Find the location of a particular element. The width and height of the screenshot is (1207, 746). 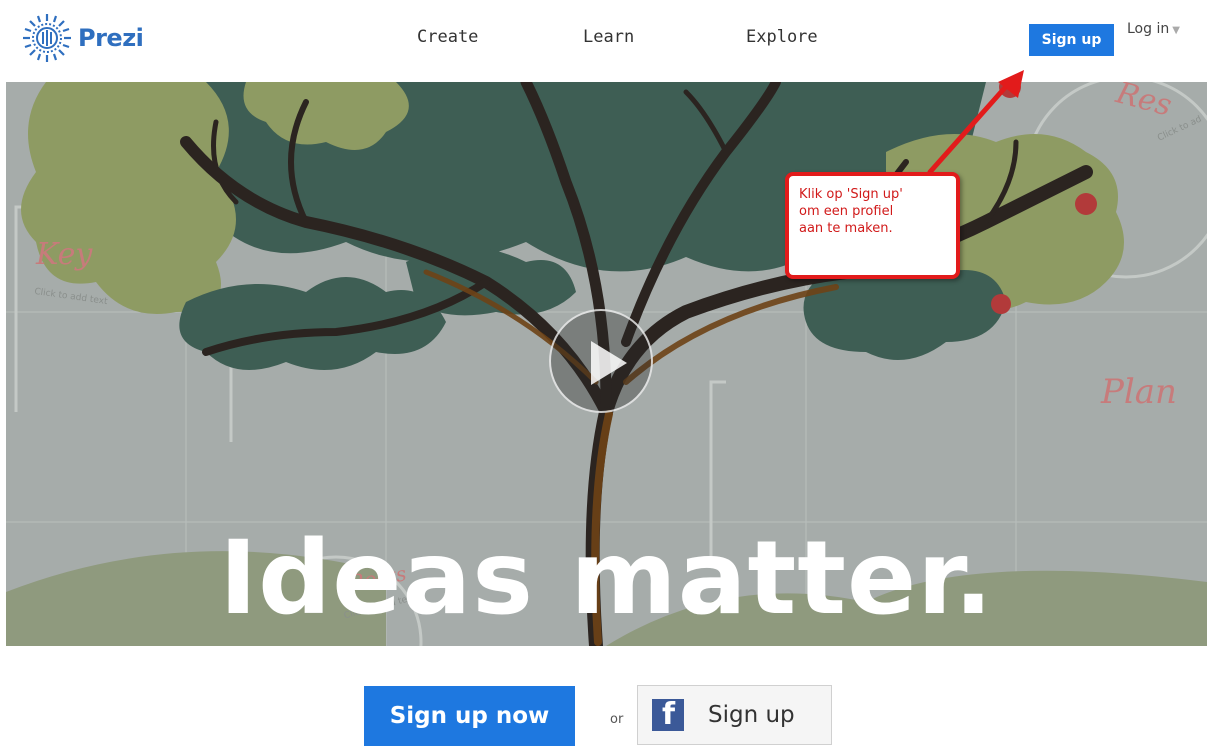

play-icon is located at coordinates (609, 363).